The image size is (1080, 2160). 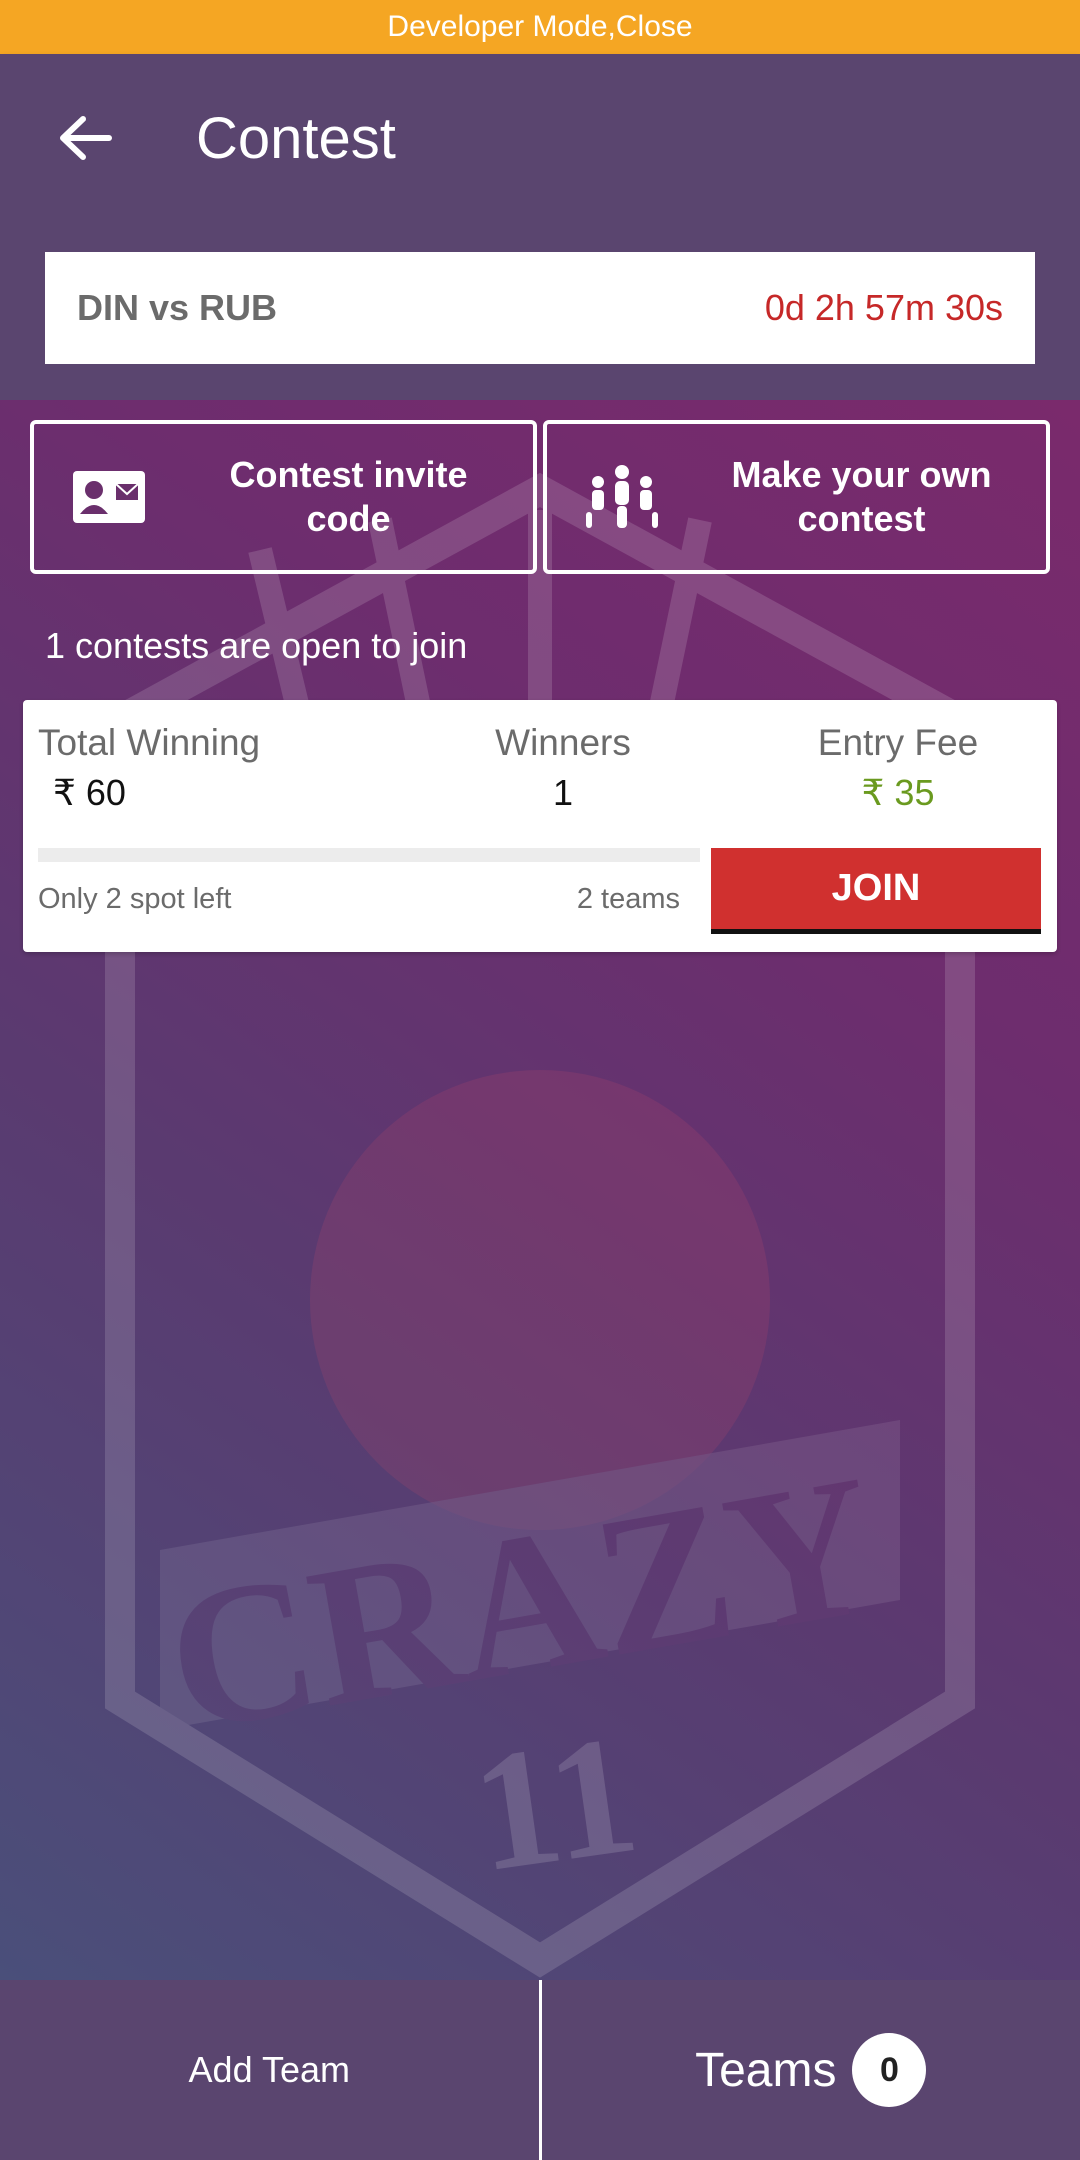 What do you see at coordinates (876, 891) in the screenshot?
I see `join-button: JOIN` at bounding box center [876, 891].